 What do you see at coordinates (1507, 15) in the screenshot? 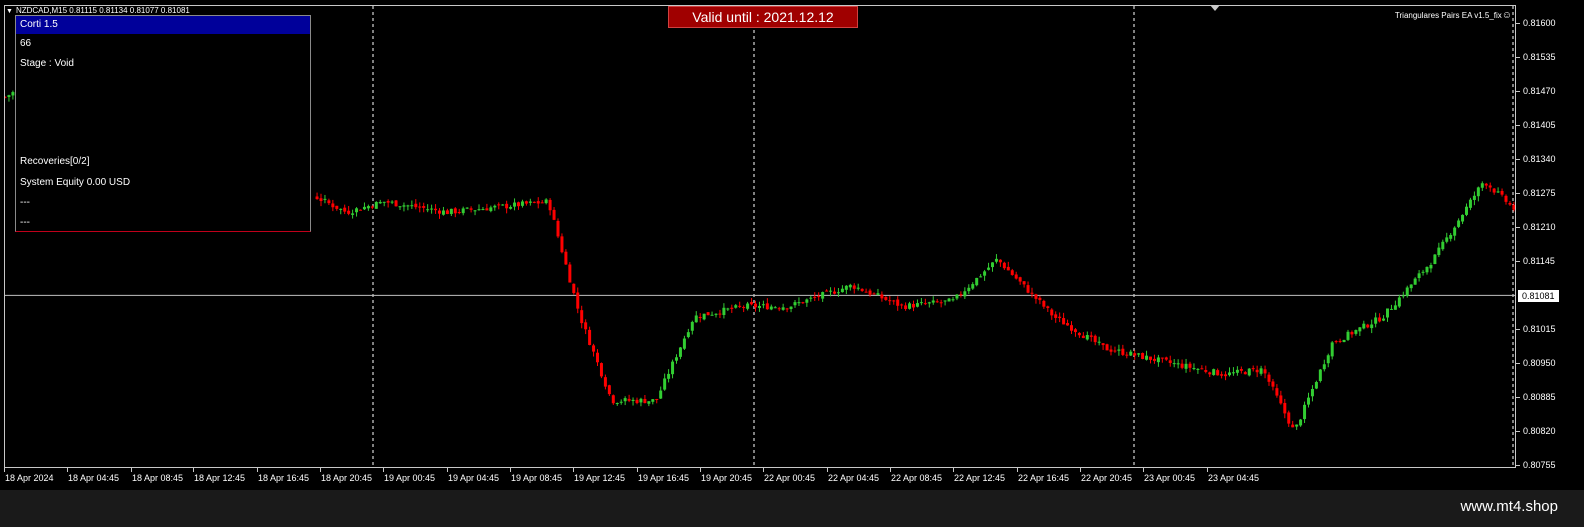
I see `smiley-icon: ☺` at bounding box center [1507, 15].